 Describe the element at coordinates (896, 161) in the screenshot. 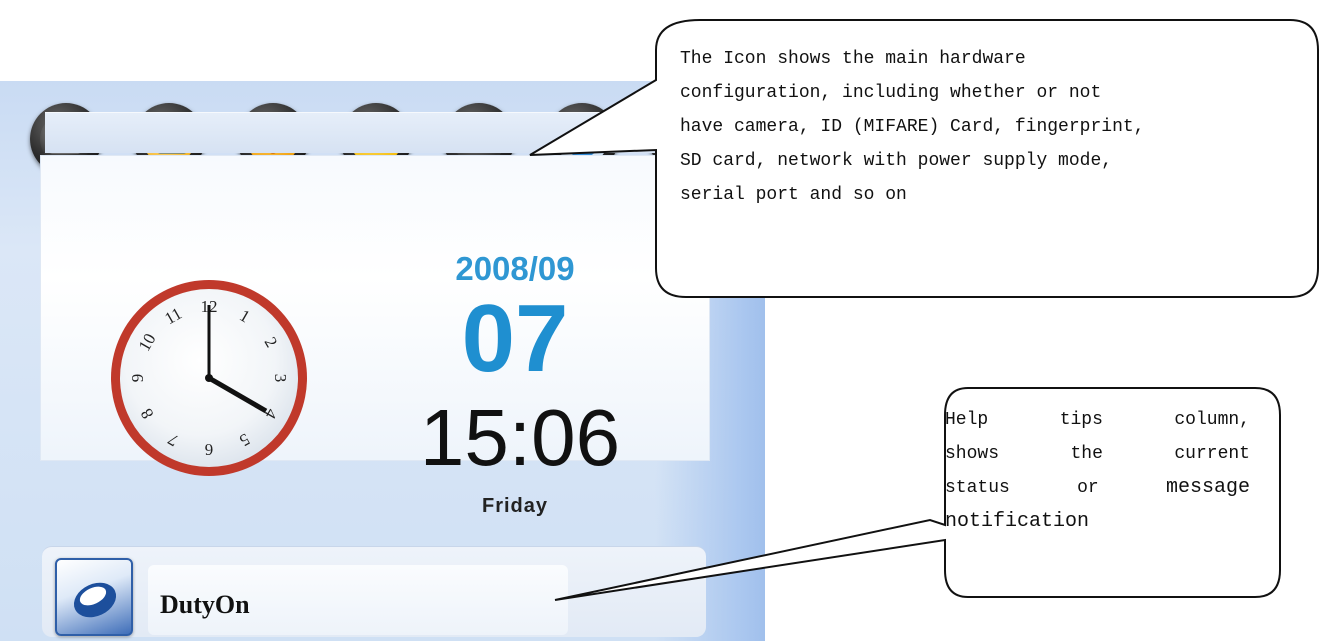

I see `callout-line: SD card, network with power supply mode,` at that location.